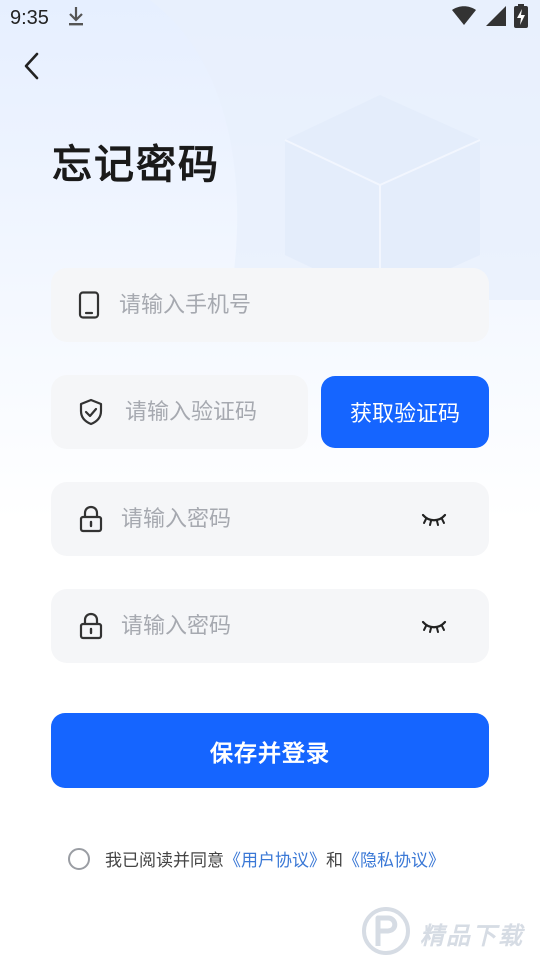 Image resolution: width=540 pixels, height=960 pixels. I want to click on agreement-row: 我已阅读并同意 《用户协议》 和 《隐私协议》, so click(256, 858).